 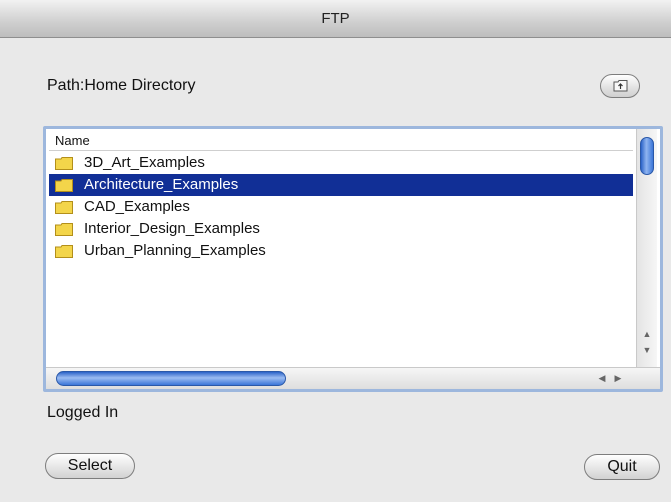 I want to click on vertical-scroll-thumb, so click(x=647, y=156).